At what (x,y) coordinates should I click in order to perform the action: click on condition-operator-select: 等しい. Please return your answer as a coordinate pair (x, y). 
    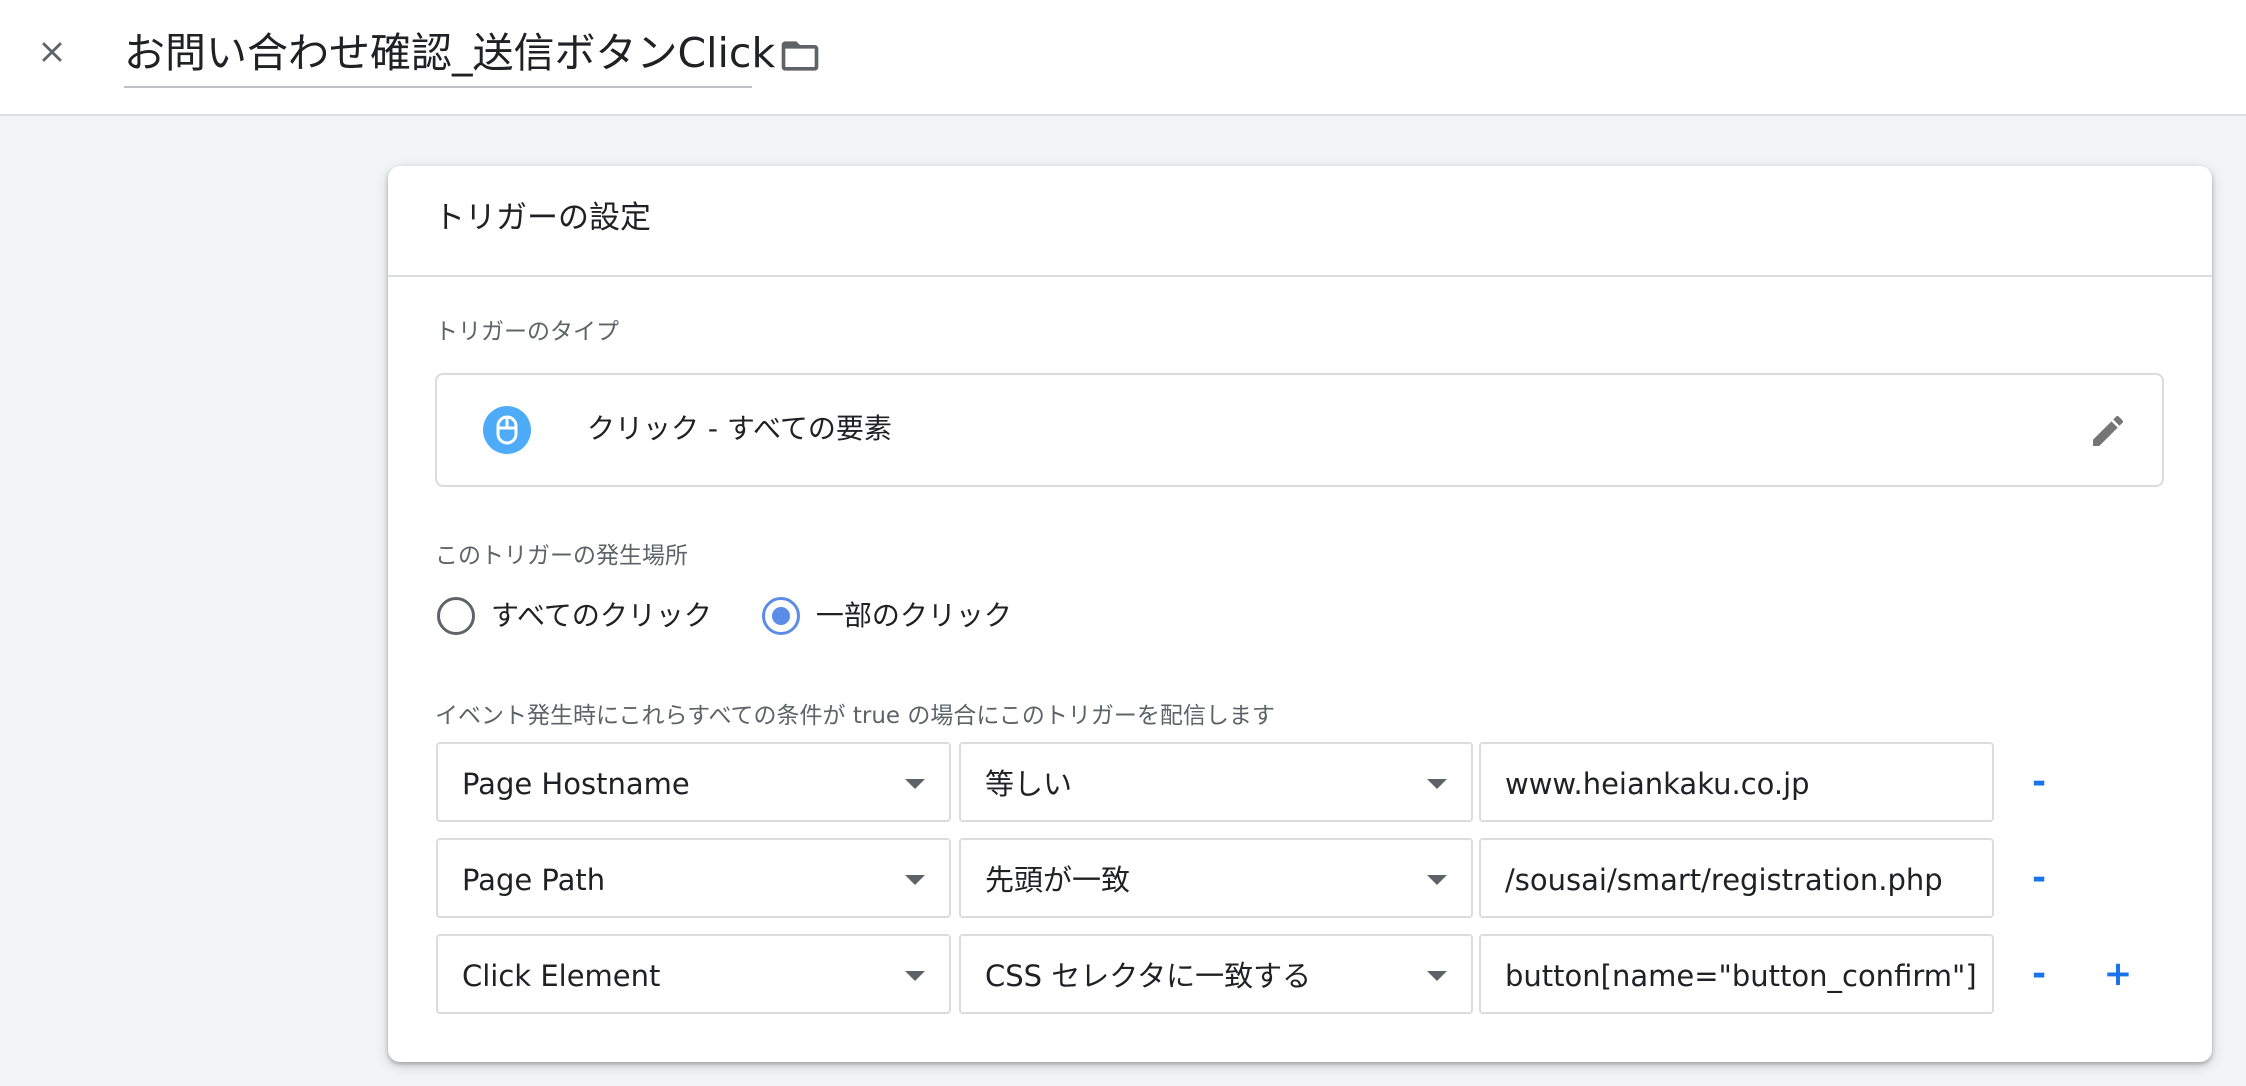
    Looking at the image, I should click on (1216, 782).